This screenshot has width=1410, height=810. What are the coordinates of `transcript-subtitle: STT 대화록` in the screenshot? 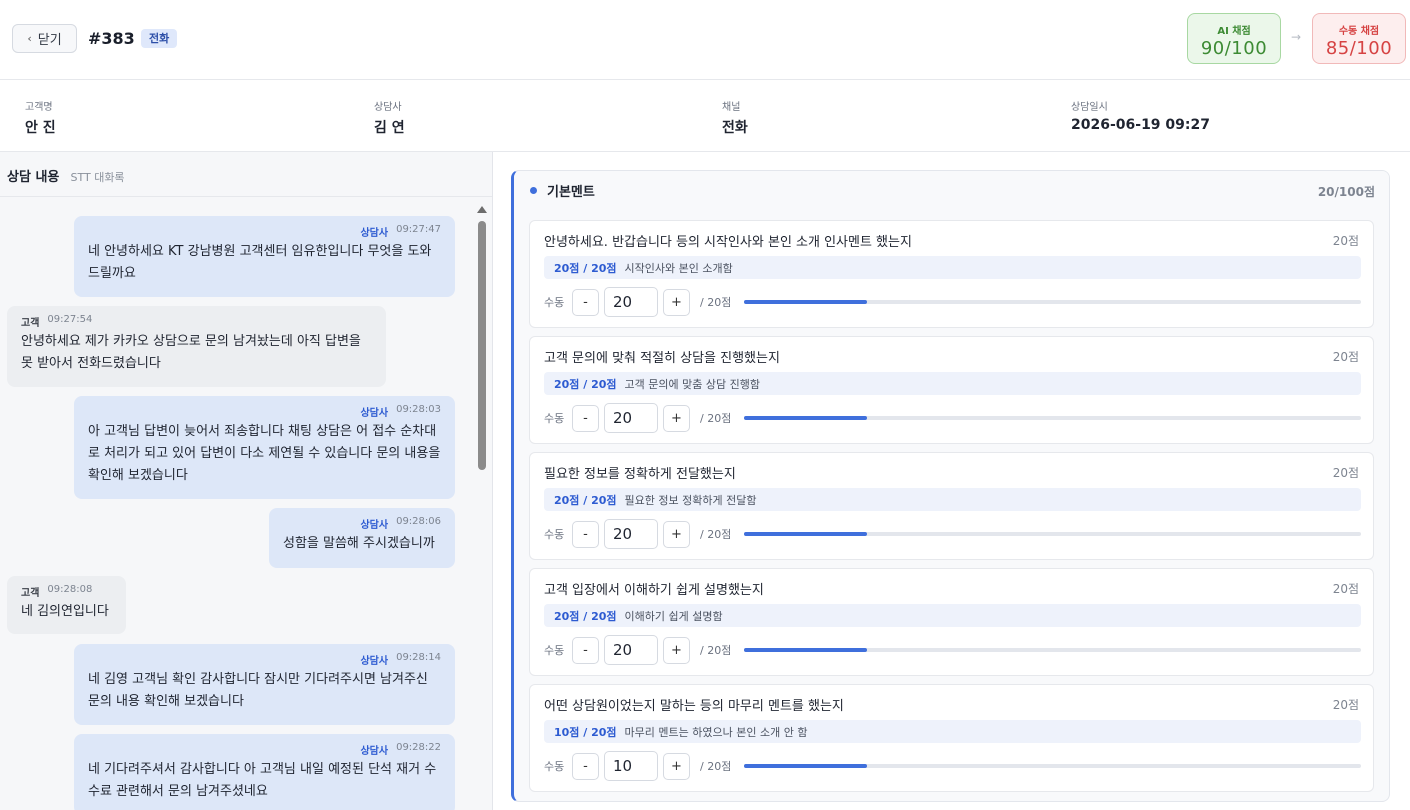 It's located at (97, 177).